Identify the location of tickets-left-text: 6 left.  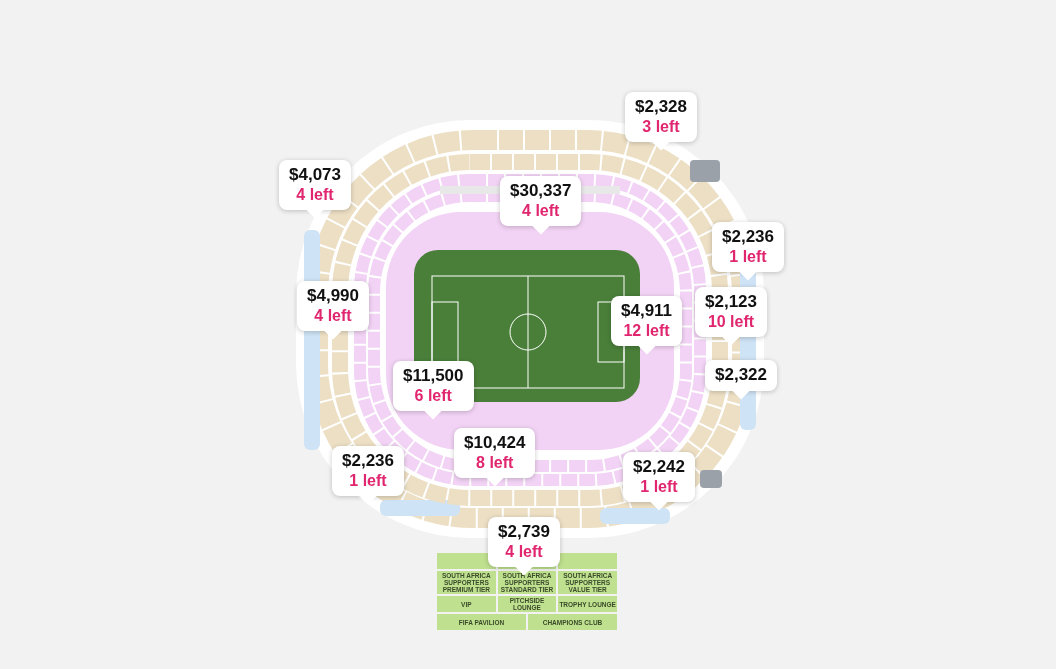
(433, 395).